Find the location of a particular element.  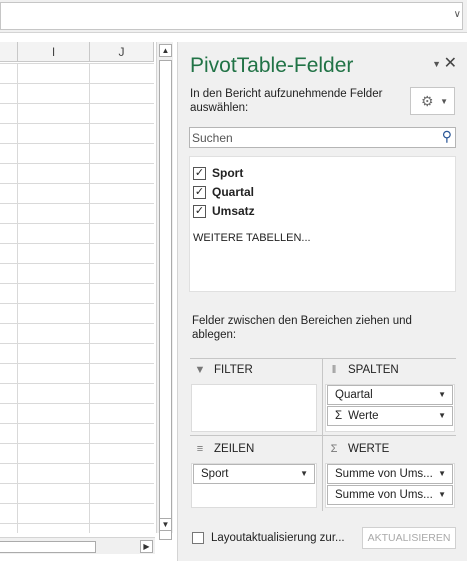

field-label: Umsatz is located at coordinates (233, 211).